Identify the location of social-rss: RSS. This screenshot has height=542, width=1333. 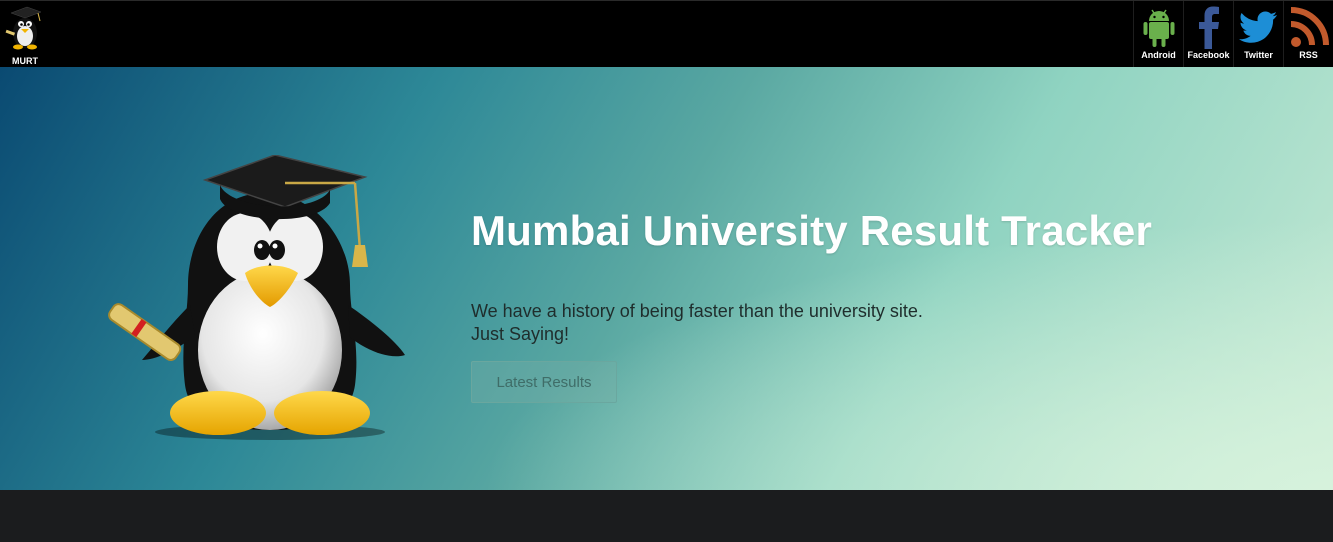
(1308, 34).